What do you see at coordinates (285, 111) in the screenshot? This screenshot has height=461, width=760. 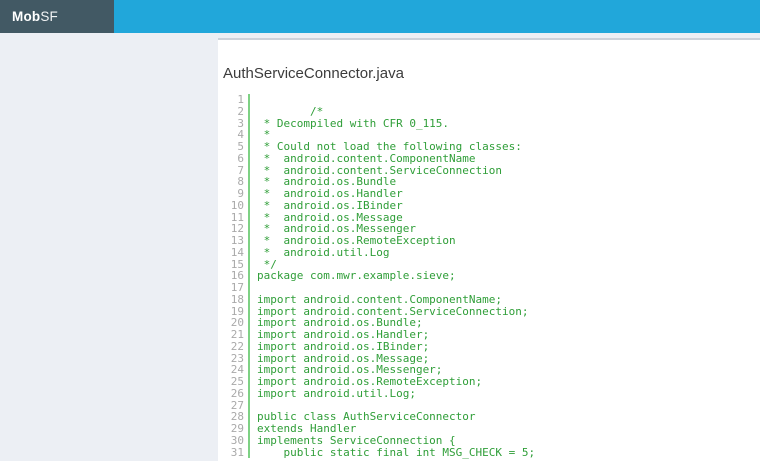 I see `line-content: /*` at bounding box center [285, 111].